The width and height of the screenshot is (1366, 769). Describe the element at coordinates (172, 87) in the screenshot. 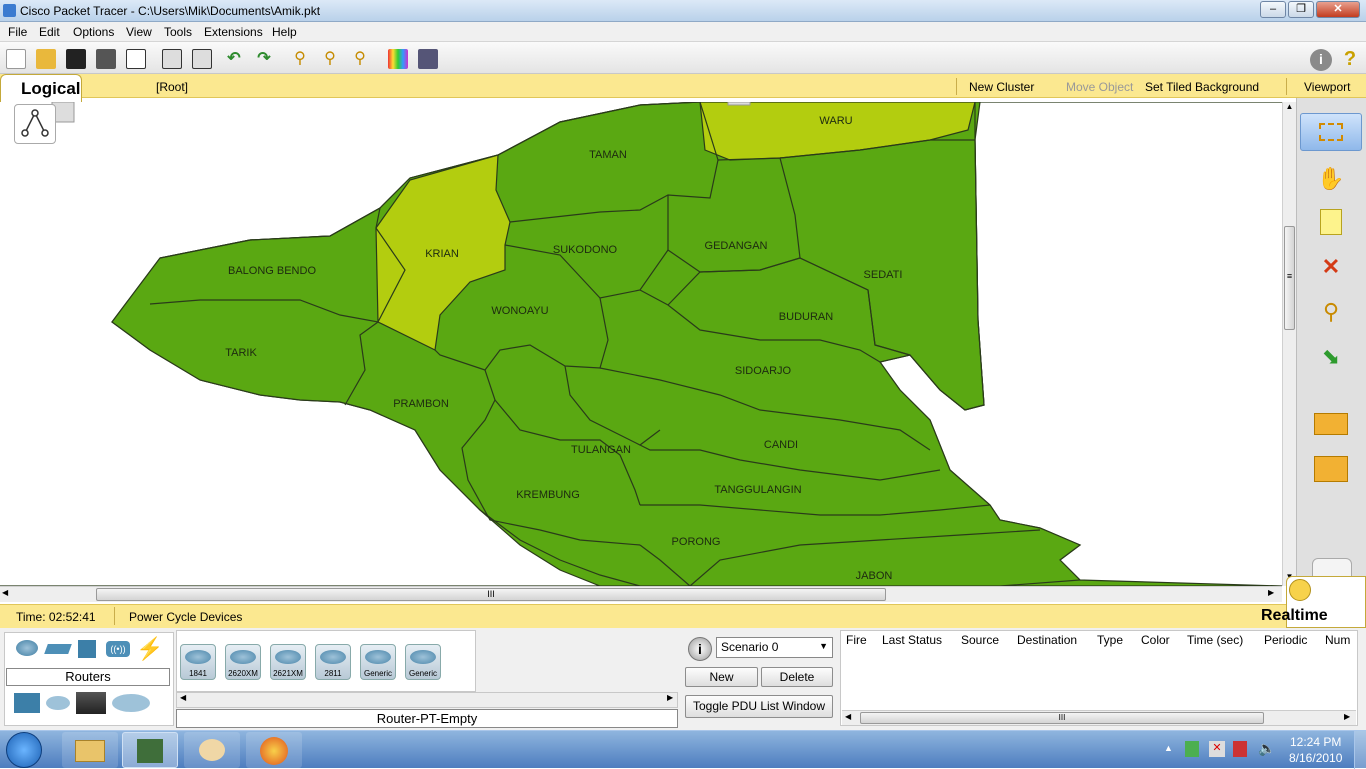

I see `breadcrumb: [Root]` at that location.